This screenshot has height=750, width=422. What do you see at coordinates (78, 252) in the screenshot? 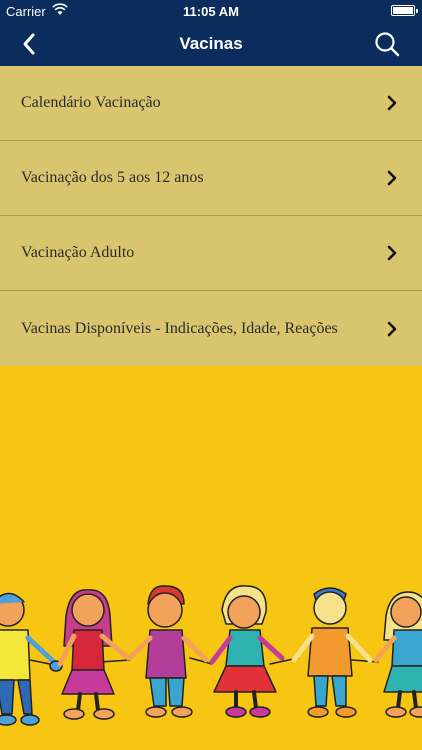
I see `menu-item-label: Vacinação Adulto` at bounding box center [78, 252].